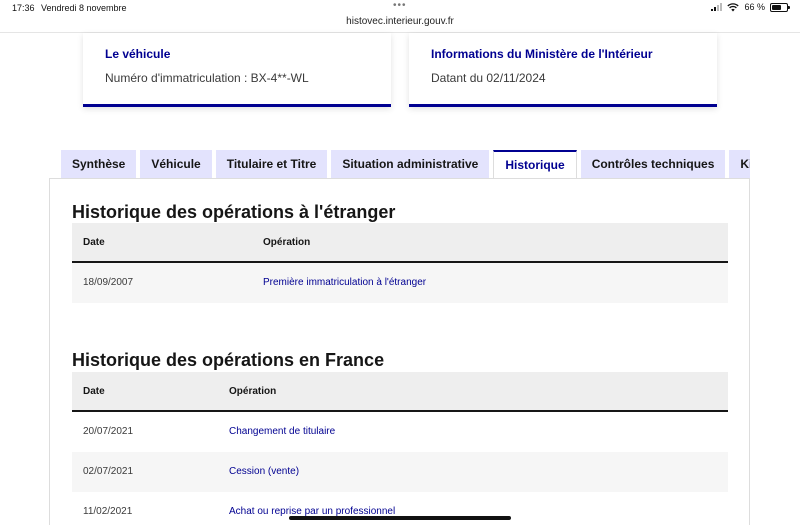 Image resolution: width=800 pixels, height=525 pixels. I want to click on address-bar: histovec.interieur.gouv.fr, so click(400, 21).